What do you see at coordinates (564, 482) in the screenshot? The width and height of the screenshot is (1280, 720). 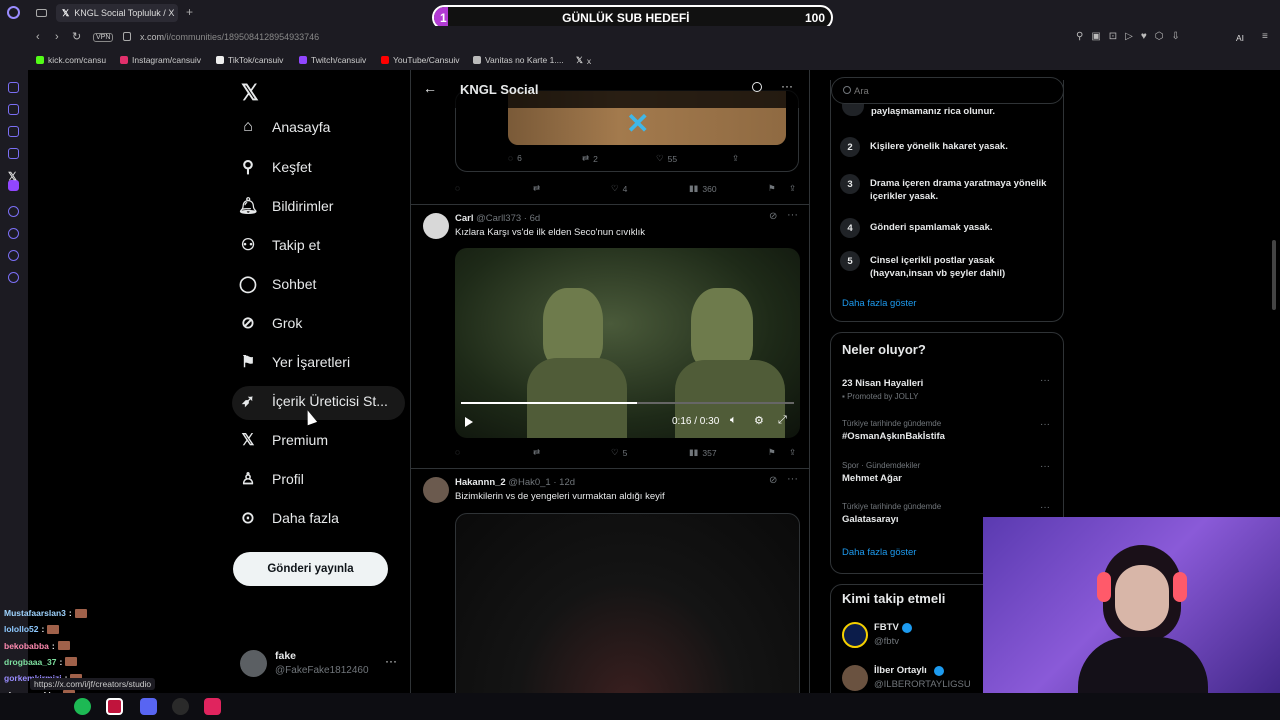 I see `post-time: · 12d` at bounding box center [564, 482].